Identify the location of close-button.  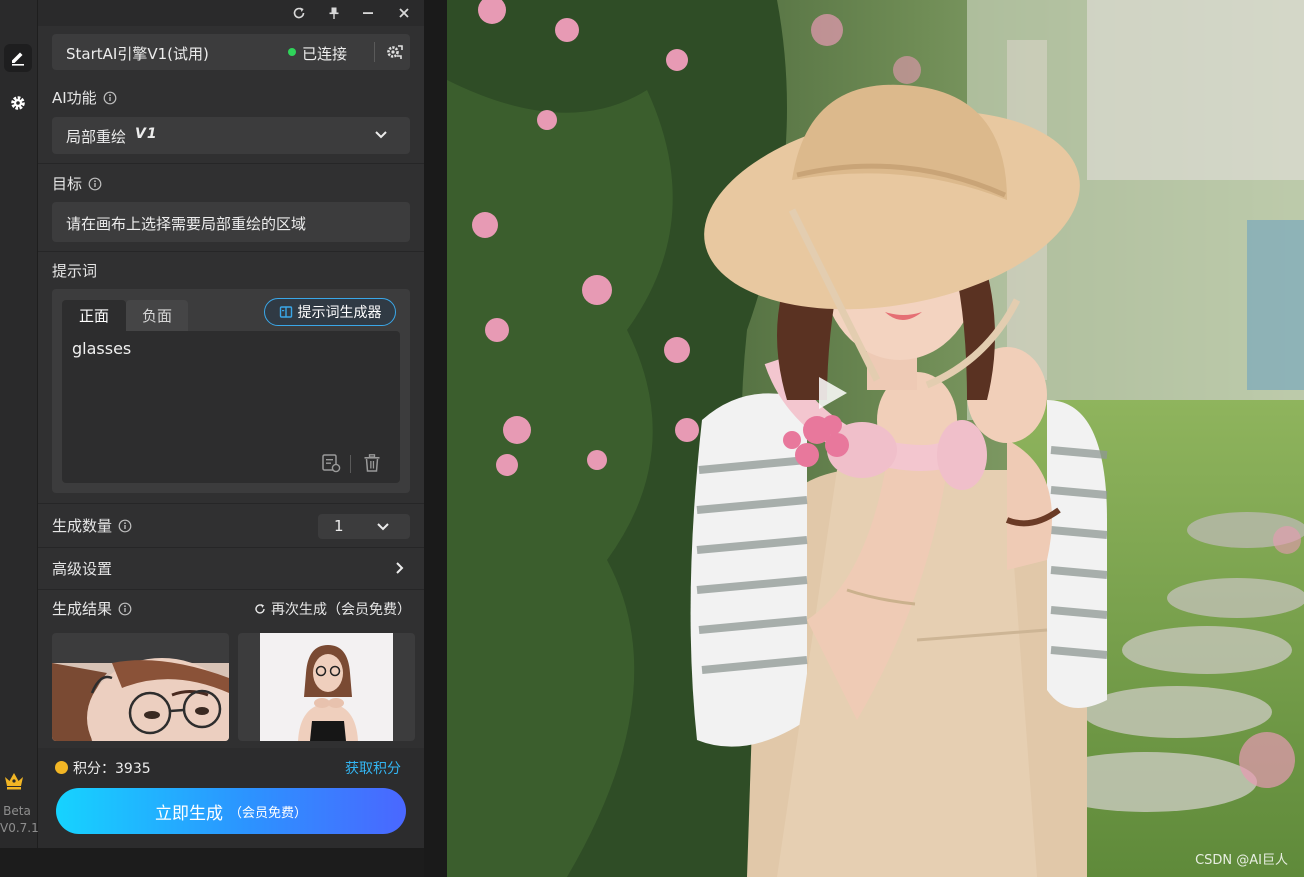
(404, 13).